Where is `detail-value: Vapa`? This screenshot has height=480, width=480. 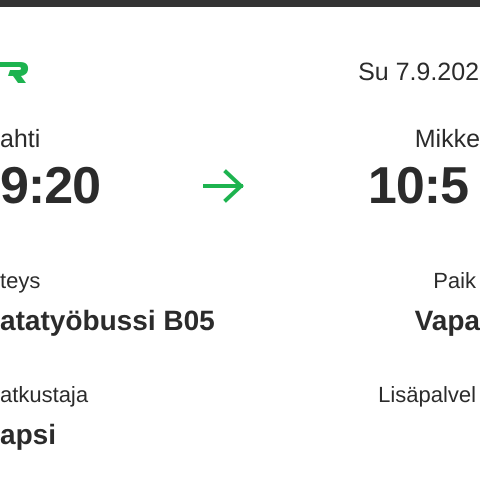
detail-value: Vapa is located at coordinates (447, 321).